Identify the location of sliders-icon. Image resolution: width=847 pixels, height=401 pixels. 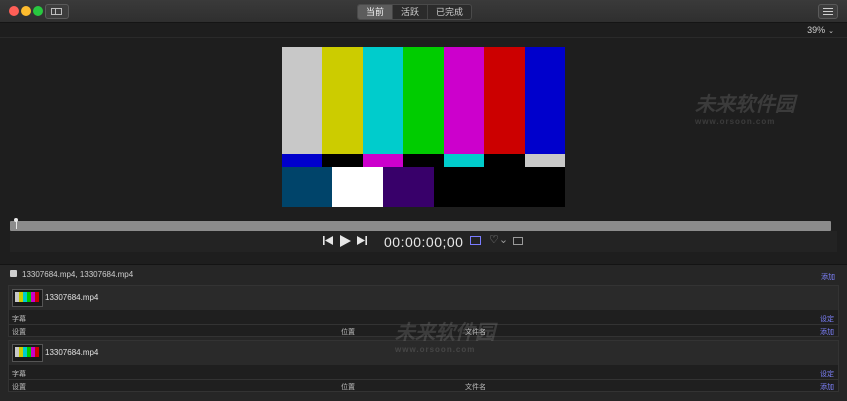
(828, 8).